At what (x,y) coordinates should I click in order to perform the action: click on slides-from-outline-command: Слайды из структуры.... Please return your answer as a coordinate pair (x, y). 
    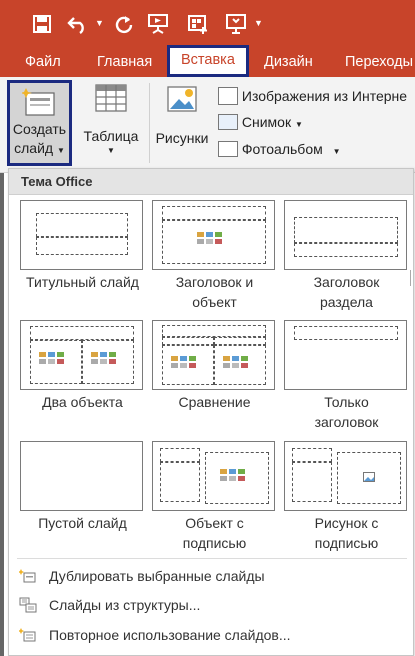
    Looking at the image, I should click on (212, 605).